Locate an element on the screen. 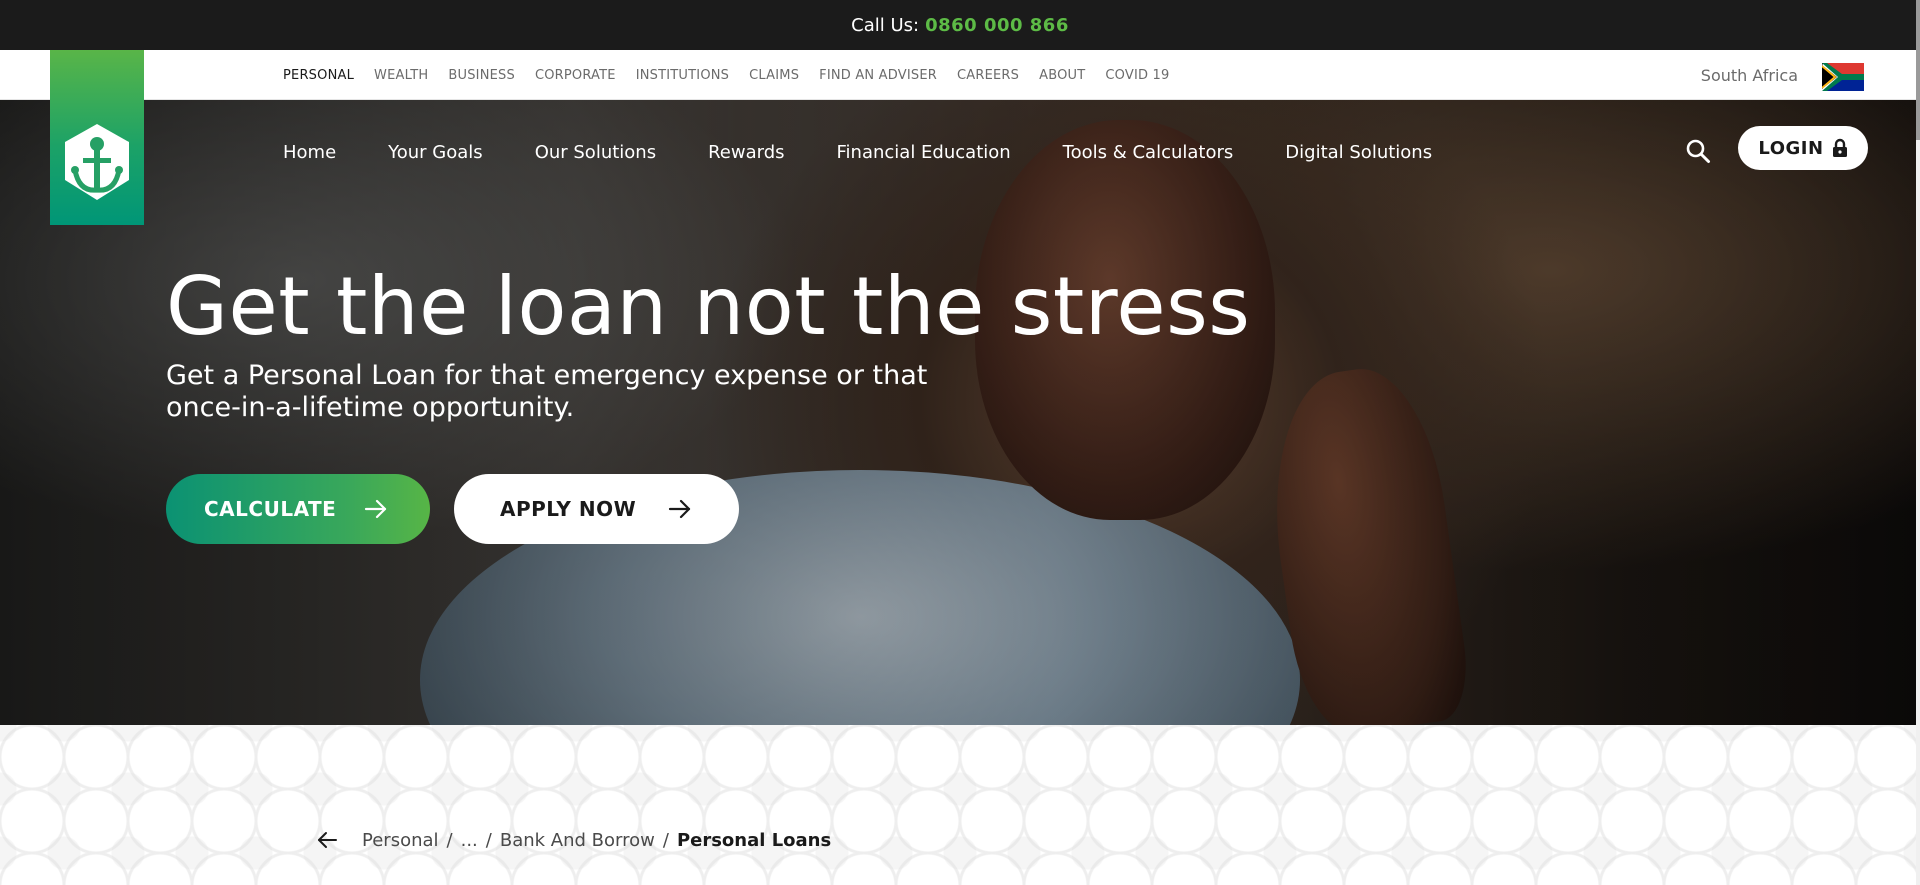 The height and width of the screenshot is (885, 1920). south-africa-flag-icon is located at coordinates (1843, 77).